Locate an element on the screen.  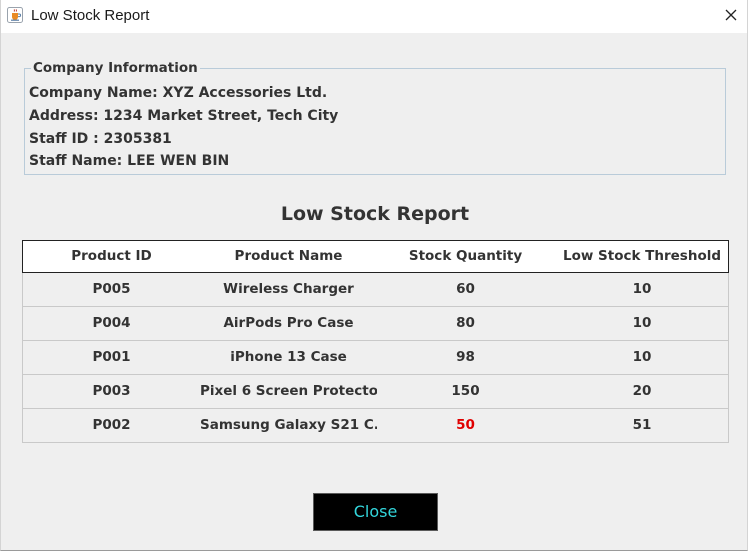
product-id-cell: P003 is located at coordinates (111, 391).